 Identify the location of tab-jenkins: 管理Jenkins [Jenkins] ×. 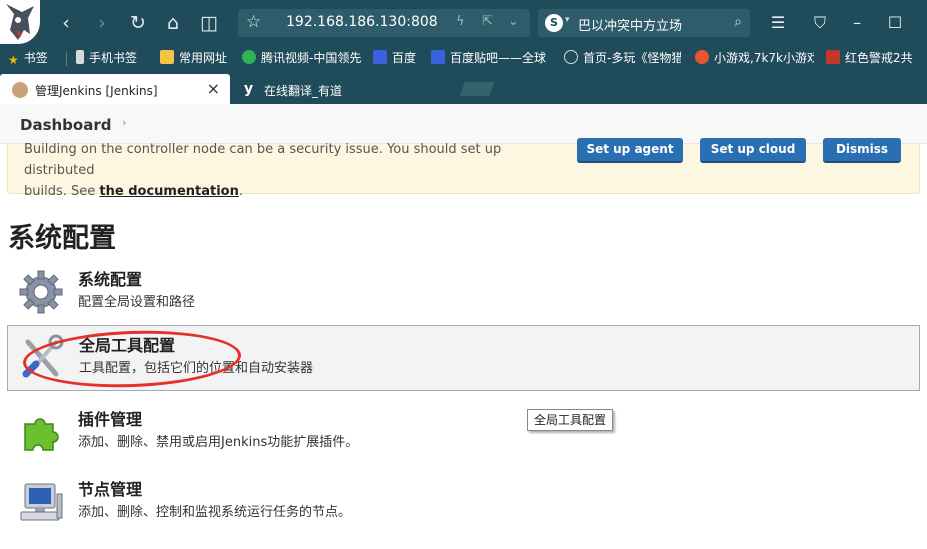
(115, 89).